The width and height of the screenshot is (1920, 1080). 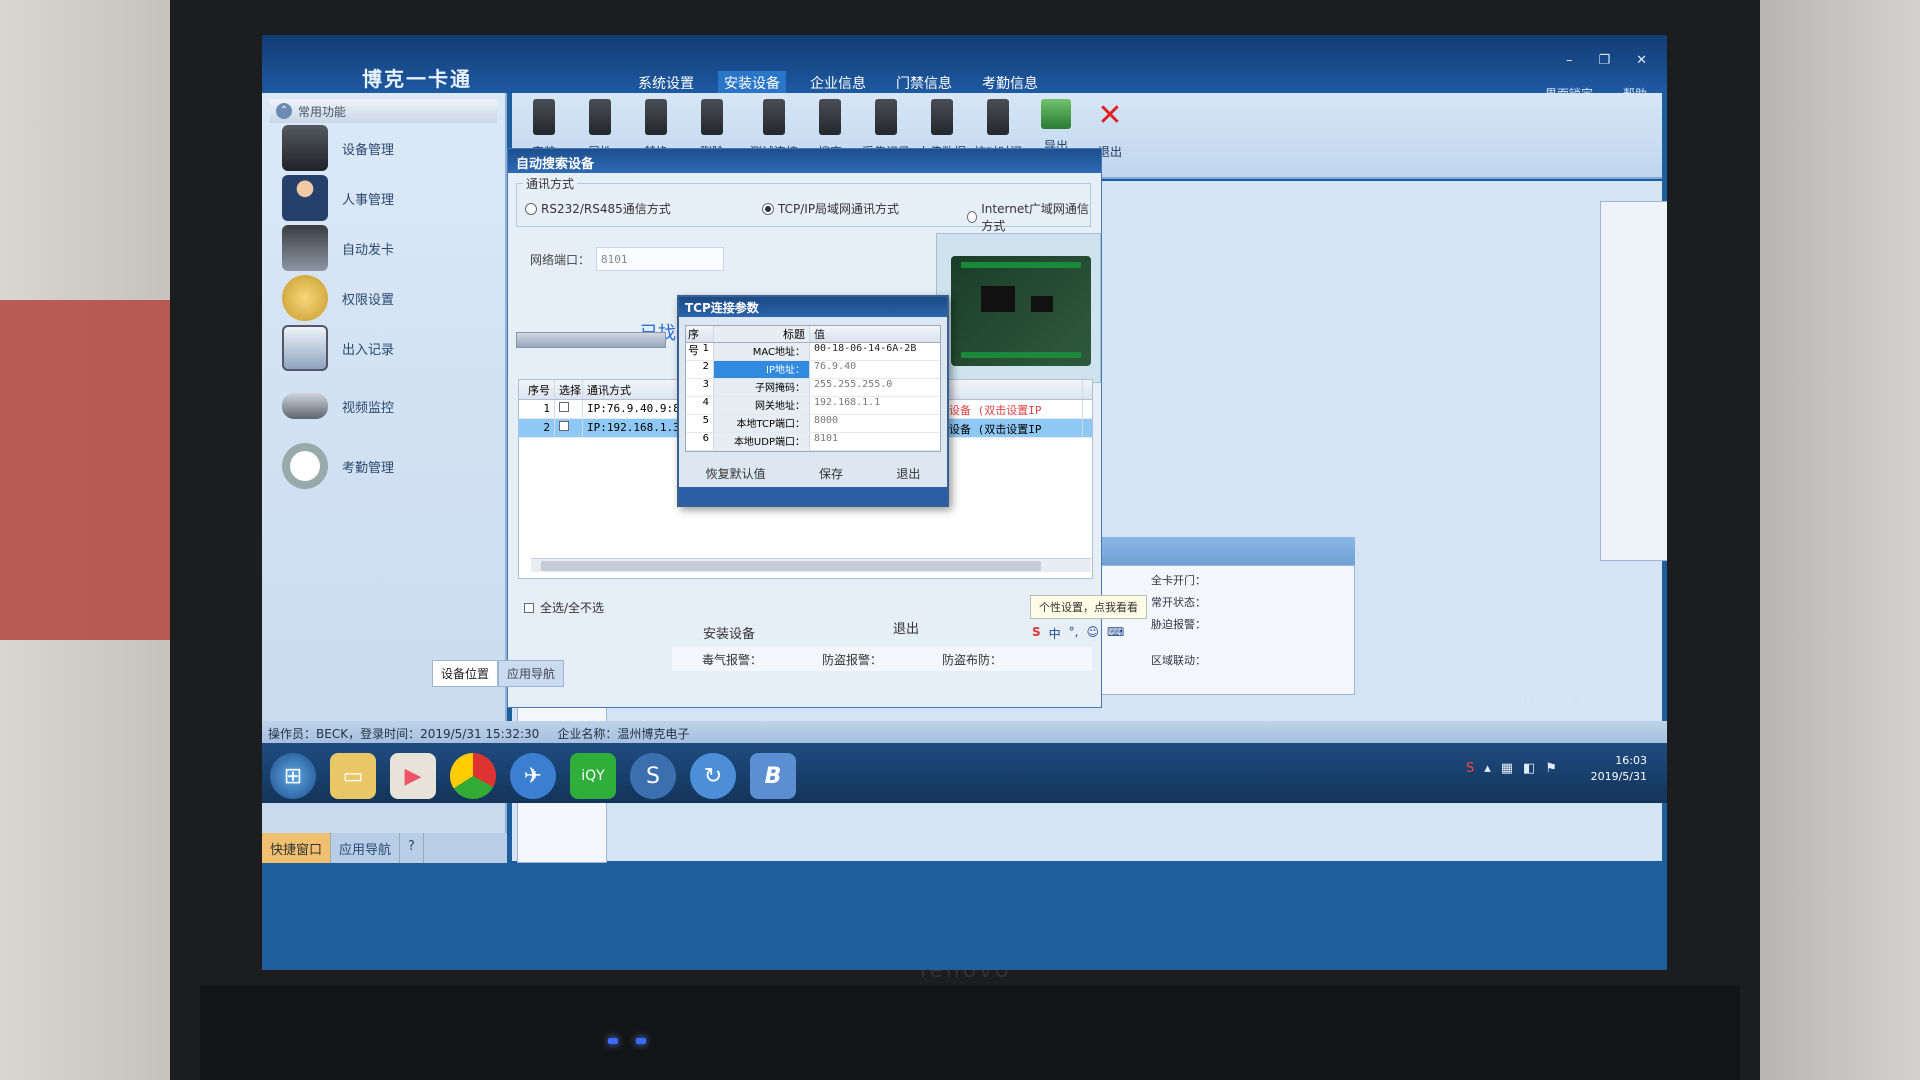 What do you see at coordinates (297, 848) in the screenshot?
I see `tab-shortcuts: 快捷窗口` at bounding box center [297, 848].